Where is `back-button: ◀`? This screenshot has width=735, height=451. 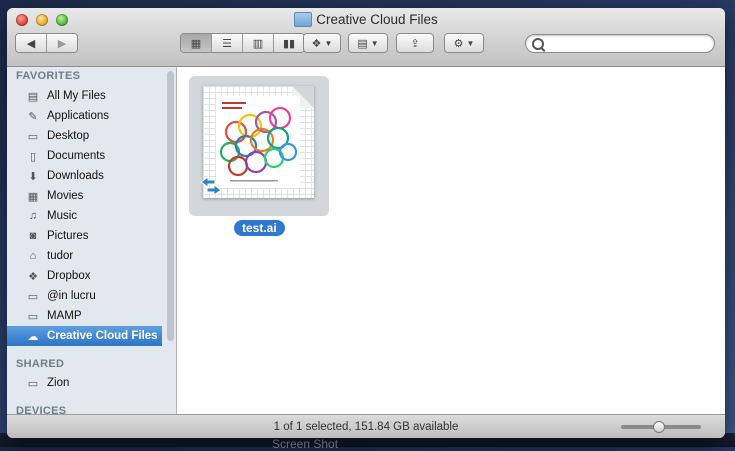 back-button: ◀ is located at coordinates (31, 43).